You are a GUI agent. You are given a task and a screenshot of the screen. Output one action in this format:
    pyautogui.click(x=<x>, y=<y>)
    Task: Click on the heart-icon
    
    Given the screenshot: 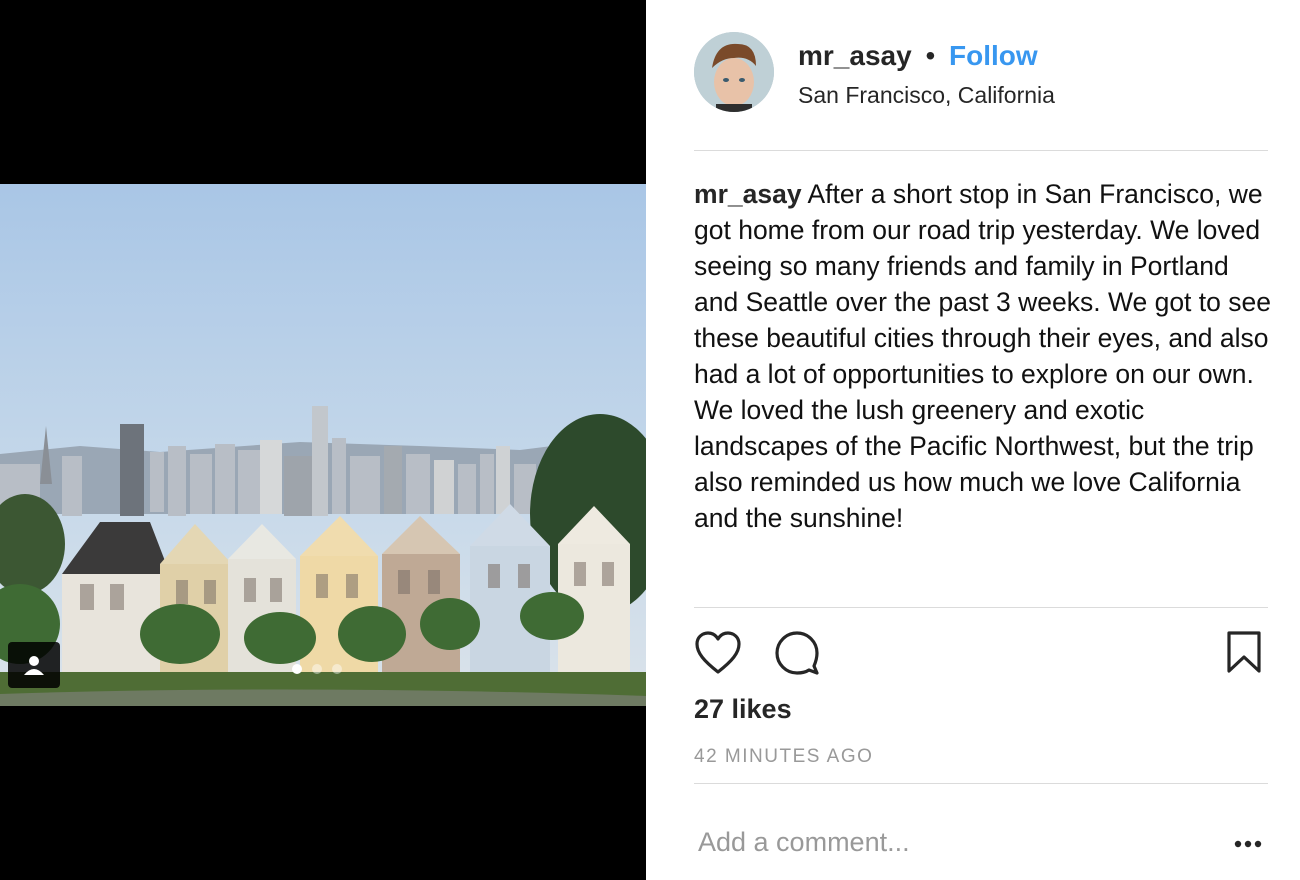 What is the action you would take?
    pyautogui.click(x=718, y=652)
    